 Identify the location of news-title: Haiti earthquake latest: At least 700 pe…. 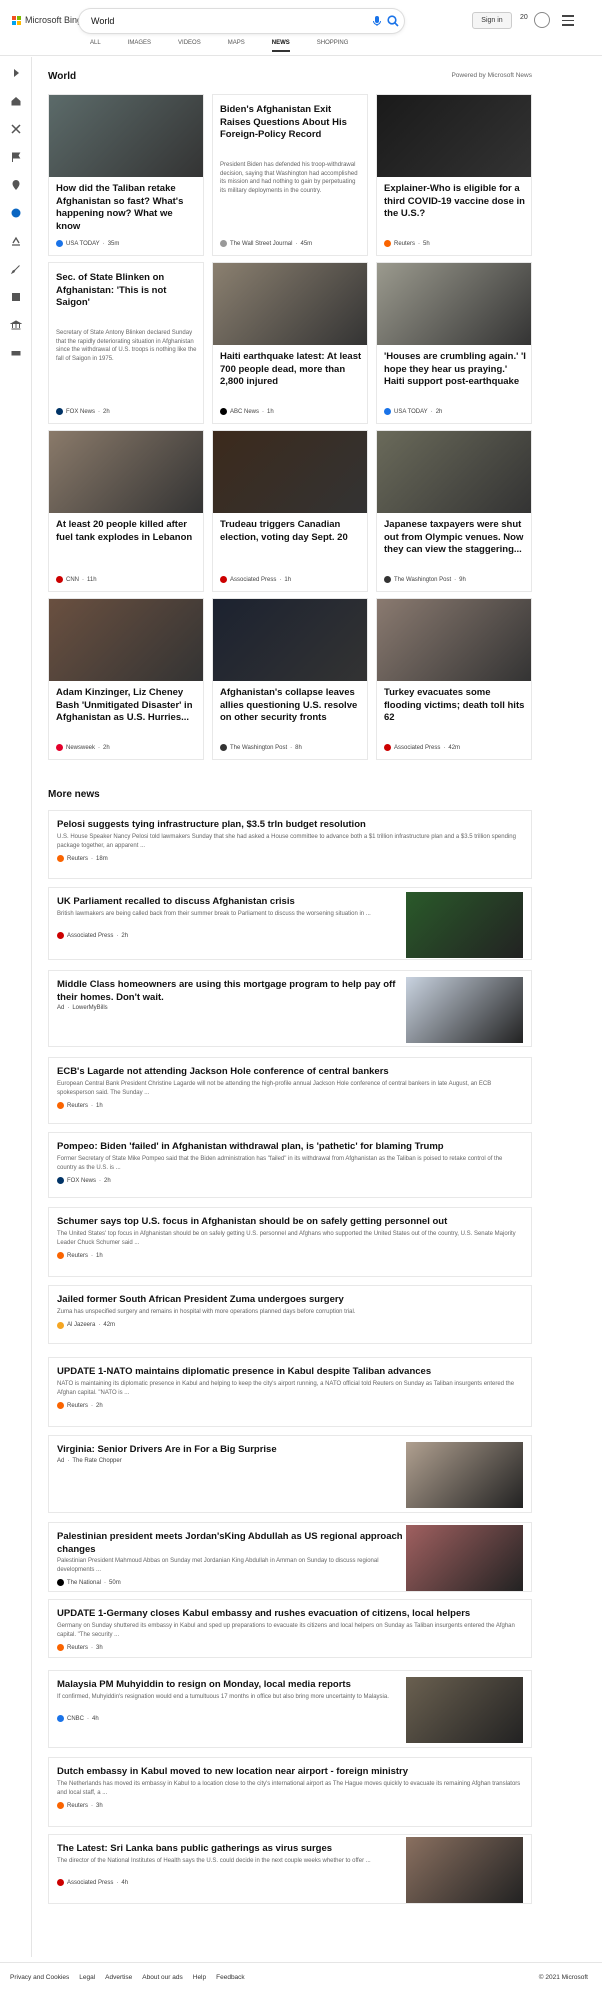
(291, 370).